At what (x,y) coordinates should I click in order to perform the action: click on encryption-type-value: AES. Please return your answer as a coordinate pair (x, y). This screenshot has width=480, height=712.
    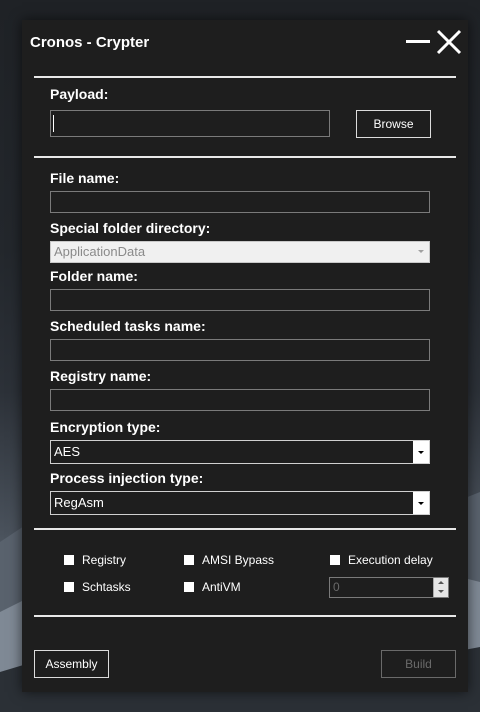
    Looking at the image, I should click on (67, 451).